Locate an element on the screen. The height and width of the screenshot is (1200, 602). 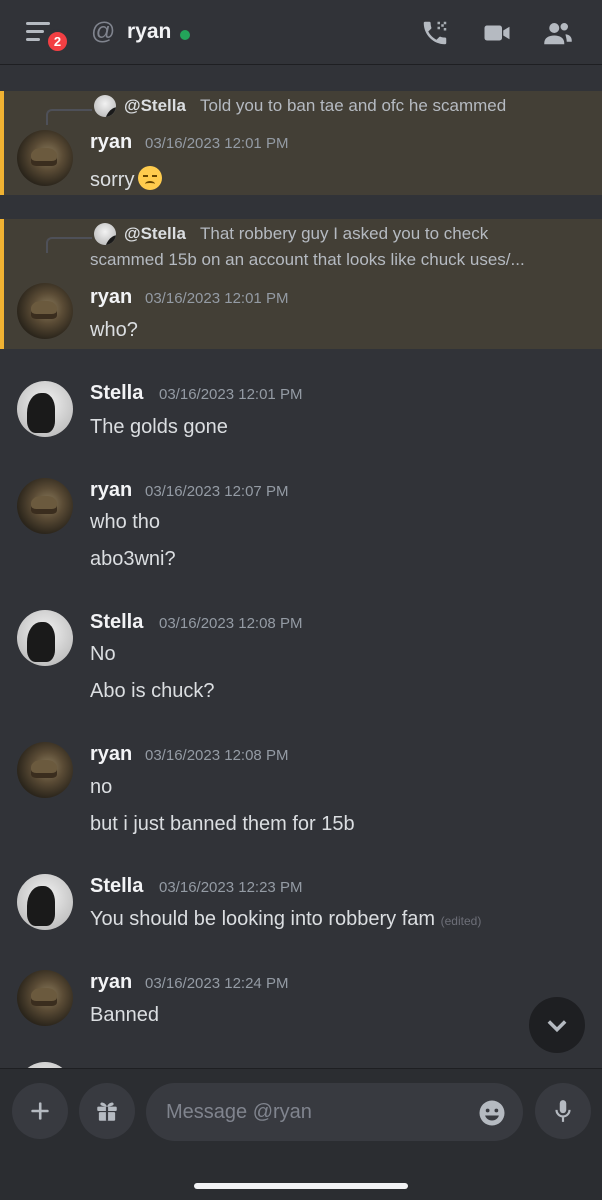
message-text: who tho is located at coordinates (125, 522).